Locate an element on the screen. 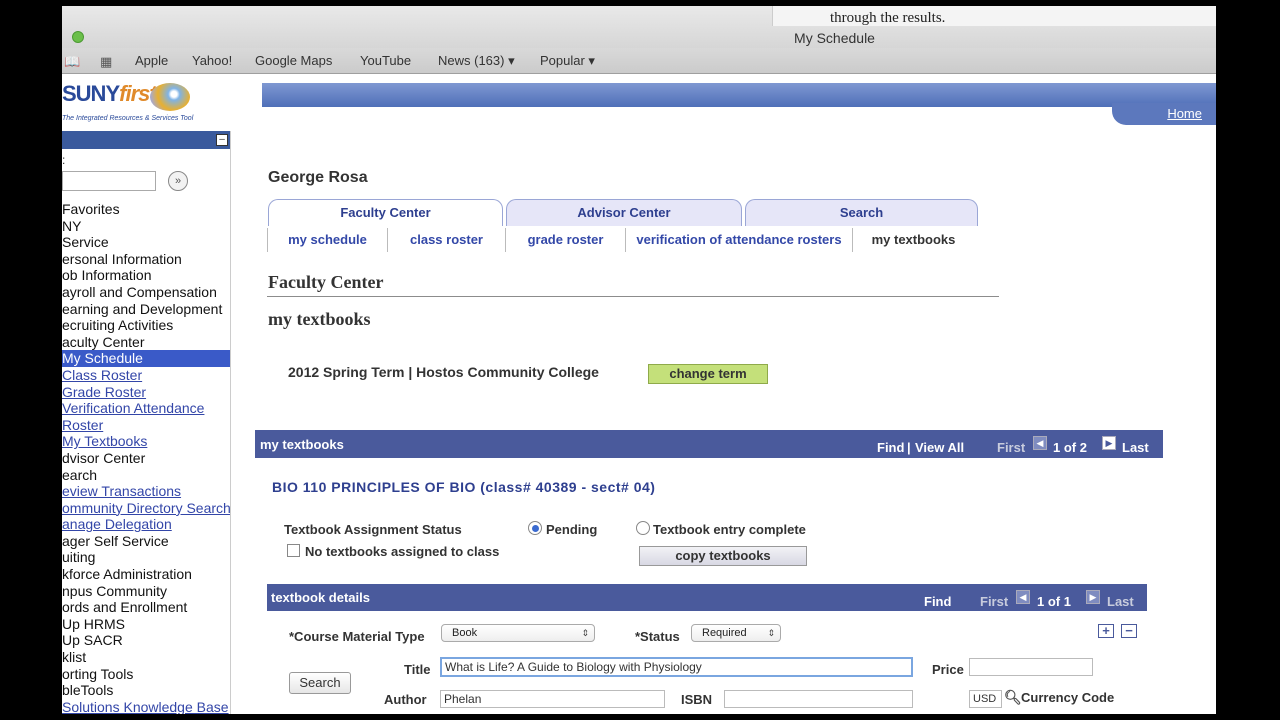 This screenshot has width=1280, height=720. menu-item: NY is located at coordinates (146, 226).